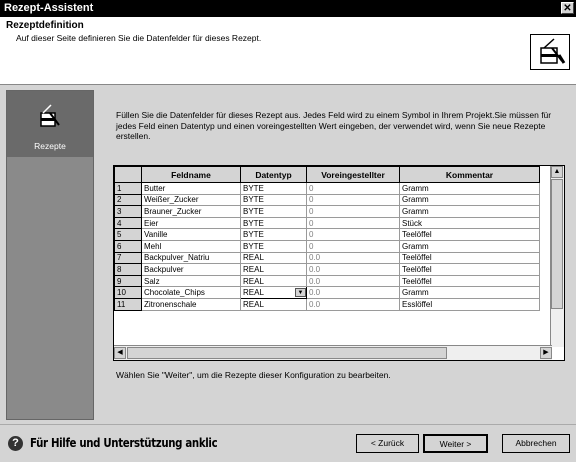 The height and width of the screenshot is (462, 576). I want to click on table-row: 10 Chocolate_Chips REAL ▼ 0.0 Gramm, so click(327, 292).